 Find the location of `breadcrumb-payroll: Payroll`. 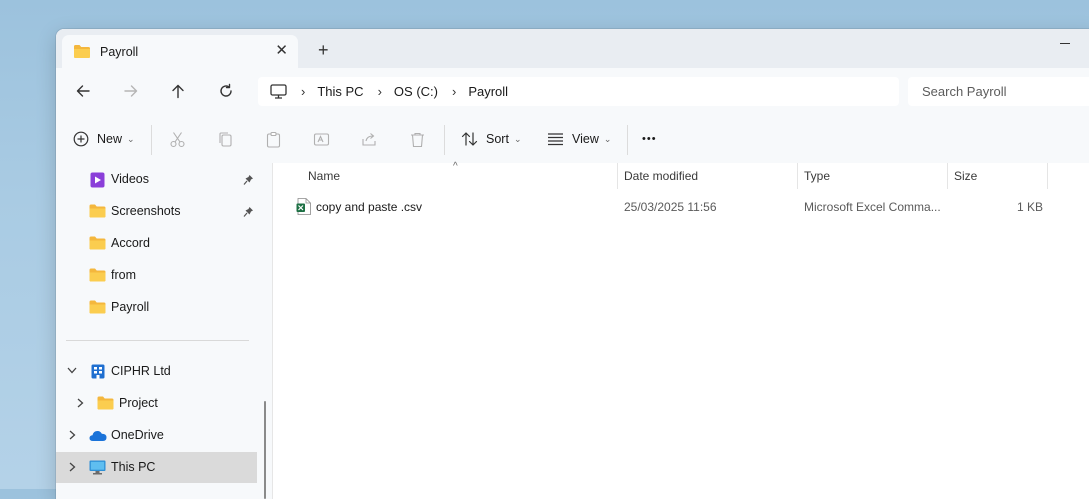

breadcrumb-payroll: Payroll is located at coordinates (488, 91).